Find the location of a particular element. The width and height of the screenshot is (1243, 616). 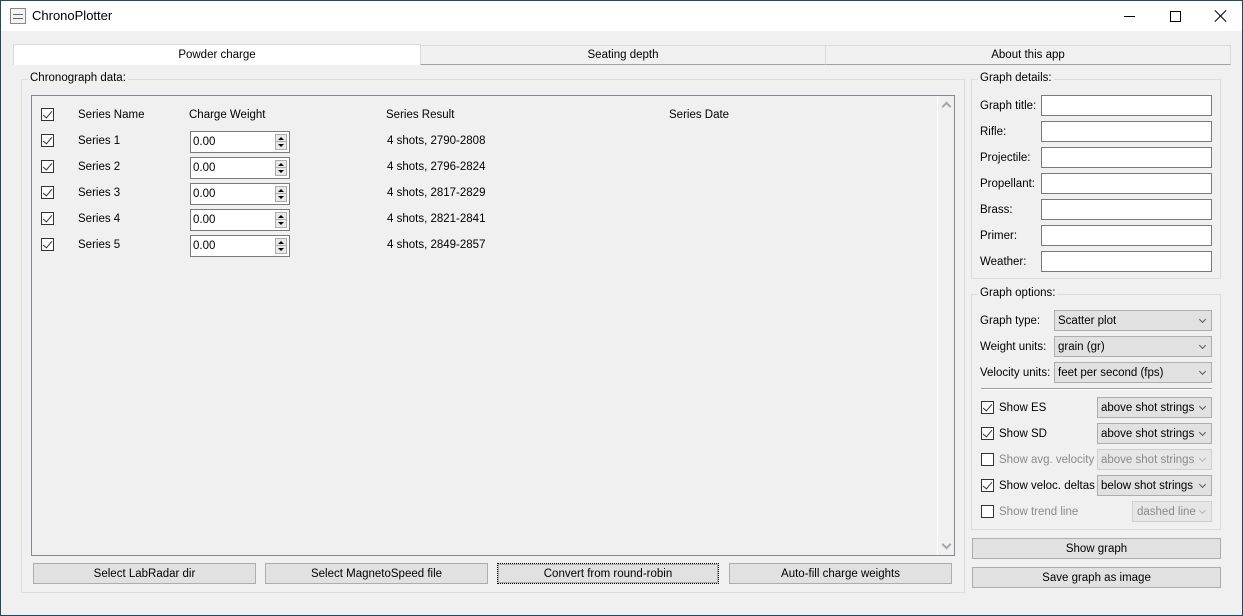

projectile-input is located at coordinates (1126, 157).